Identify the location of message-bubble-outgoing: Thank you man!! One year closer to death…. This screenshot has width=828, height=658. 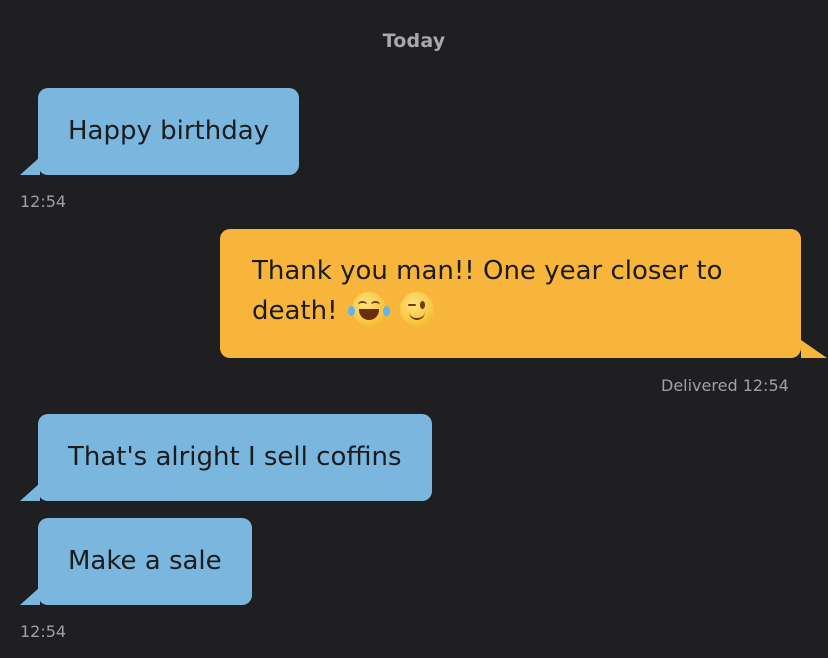
(523, 293).